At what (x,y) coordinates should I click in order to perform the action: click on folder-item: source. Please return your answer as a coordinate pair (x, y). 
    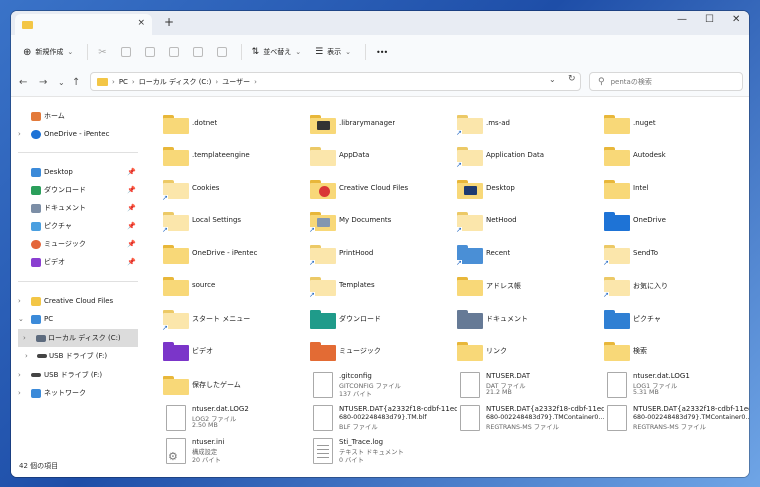
    Looking at the image, I should click on (233, 289).